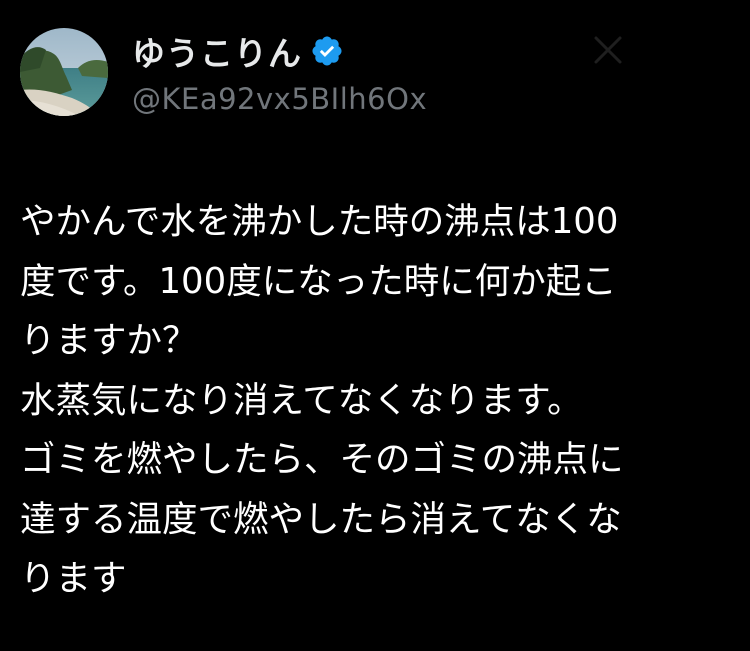 The height and width of the screenshot is (651, 750). I want to click on avatar-photo, so click(64, 72).